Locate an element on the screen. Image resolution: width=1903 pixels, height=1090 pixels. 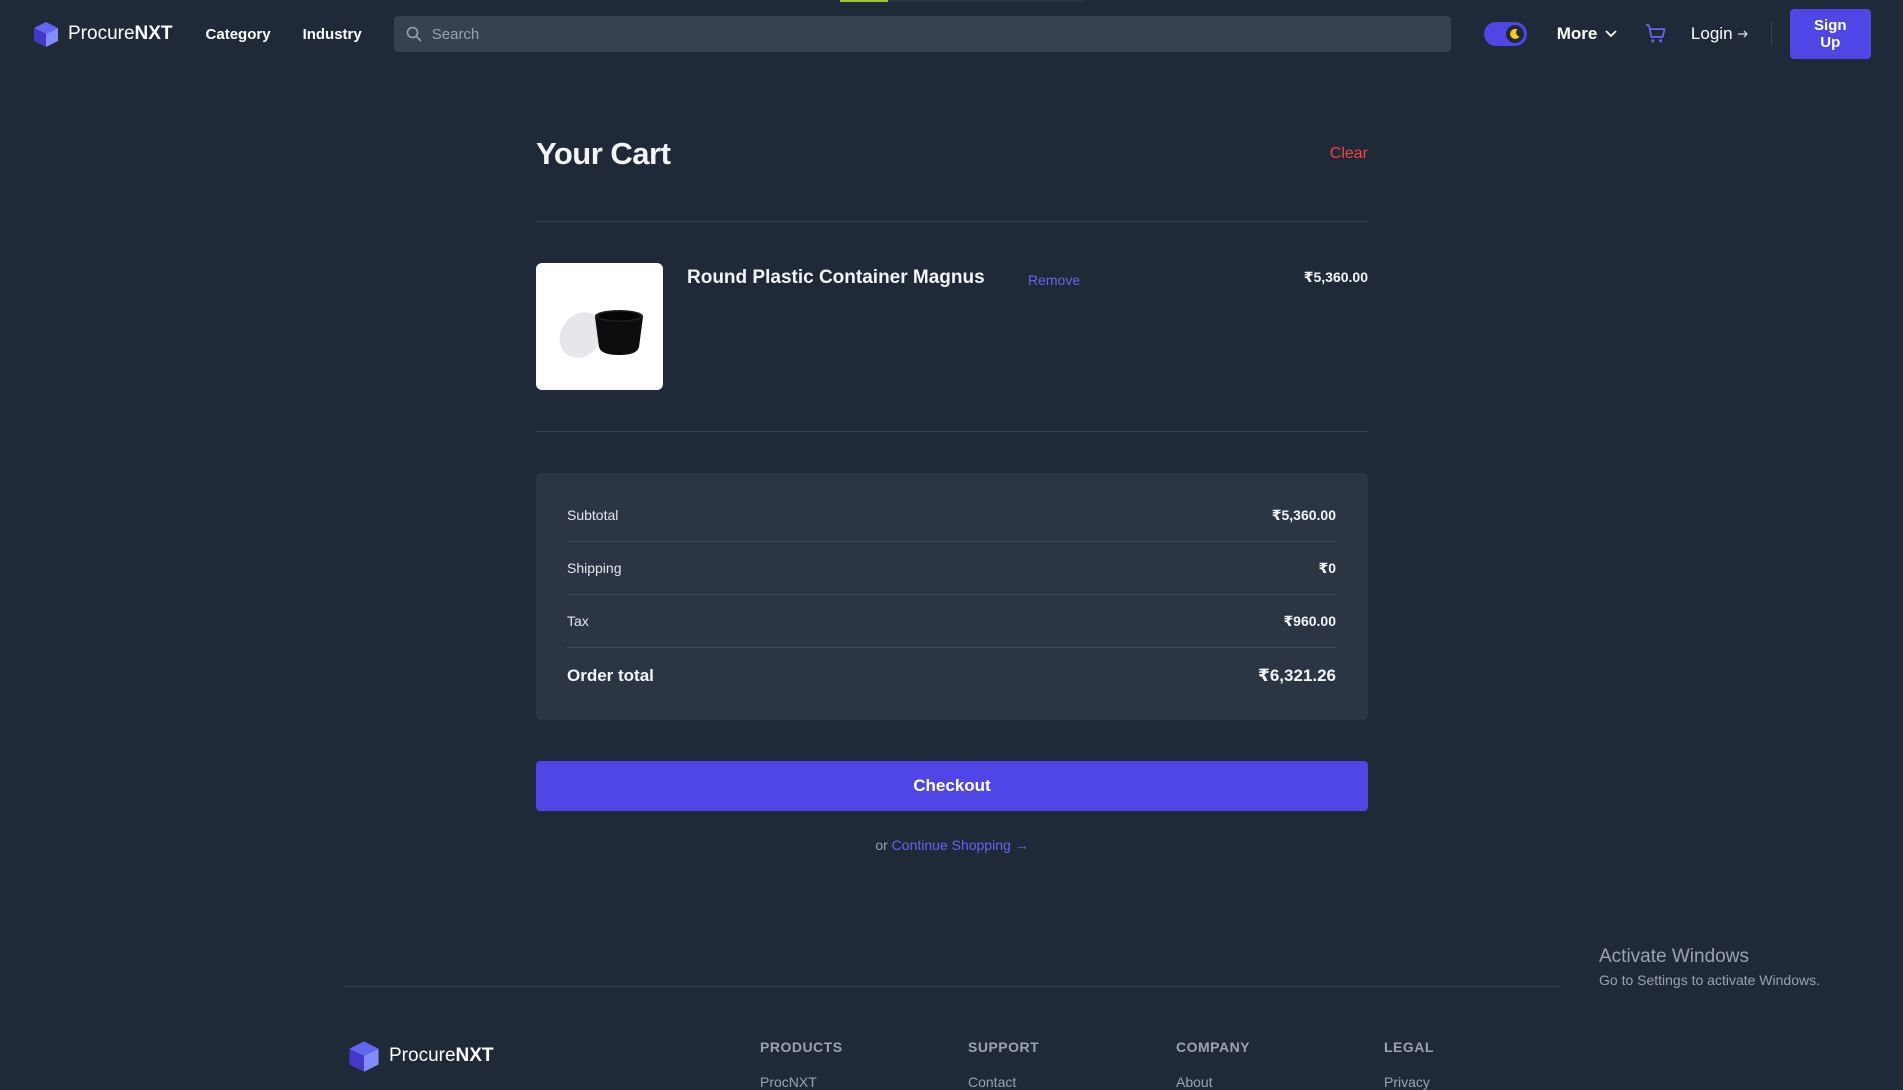
main-nav: Category Industry is located at coordinates (284, 34).